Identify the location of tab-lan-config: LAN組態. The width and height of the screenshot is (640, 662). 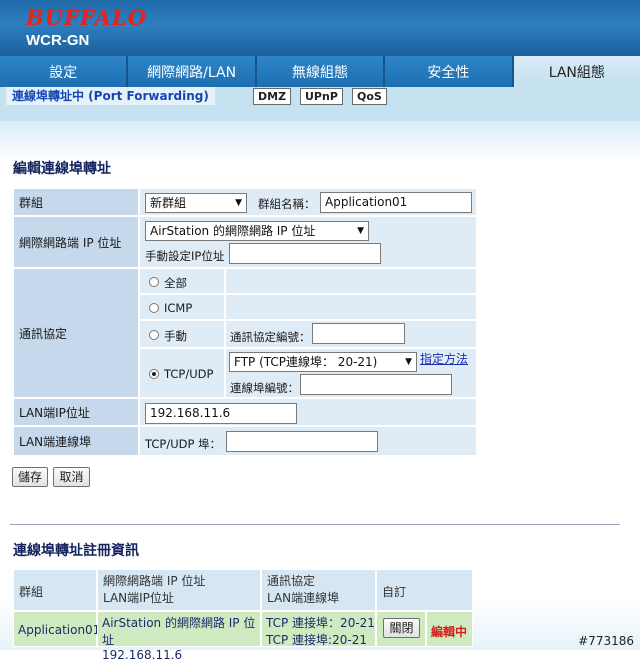
(576, 71).